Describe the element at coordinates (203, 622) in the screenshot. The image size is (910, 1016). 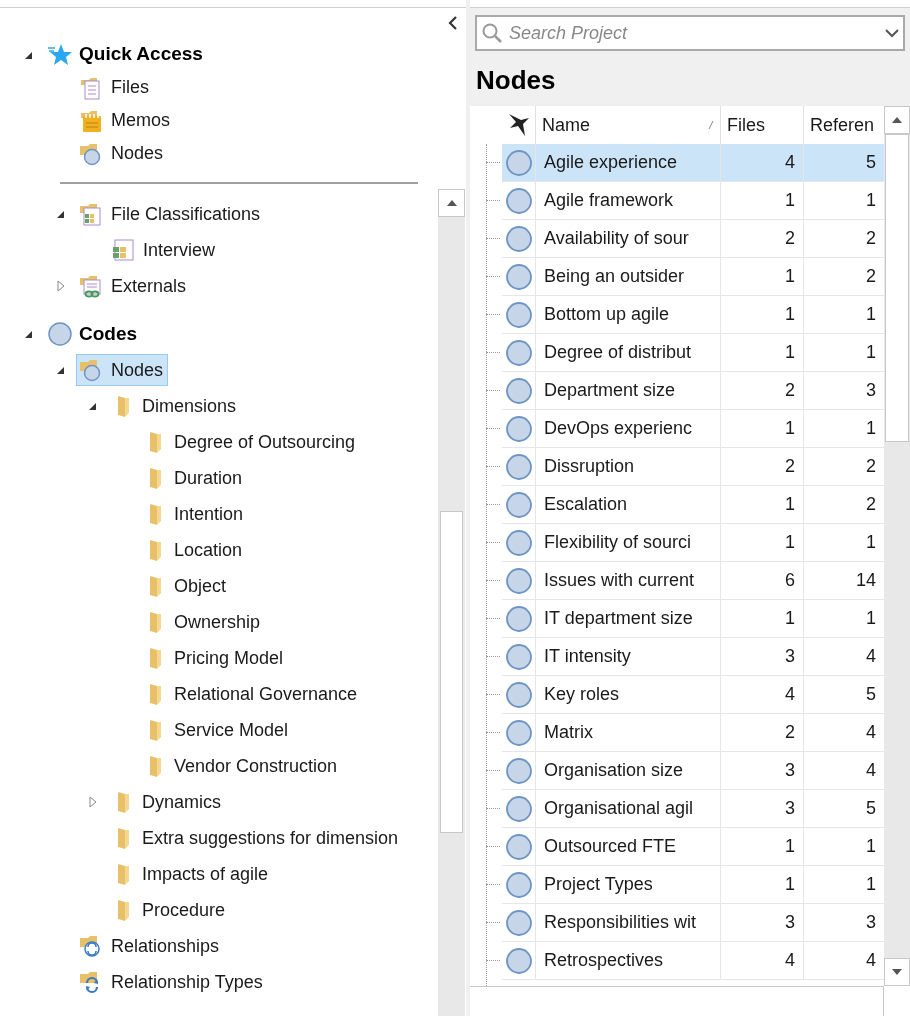
I see `tree-item: Ownership` at that location.